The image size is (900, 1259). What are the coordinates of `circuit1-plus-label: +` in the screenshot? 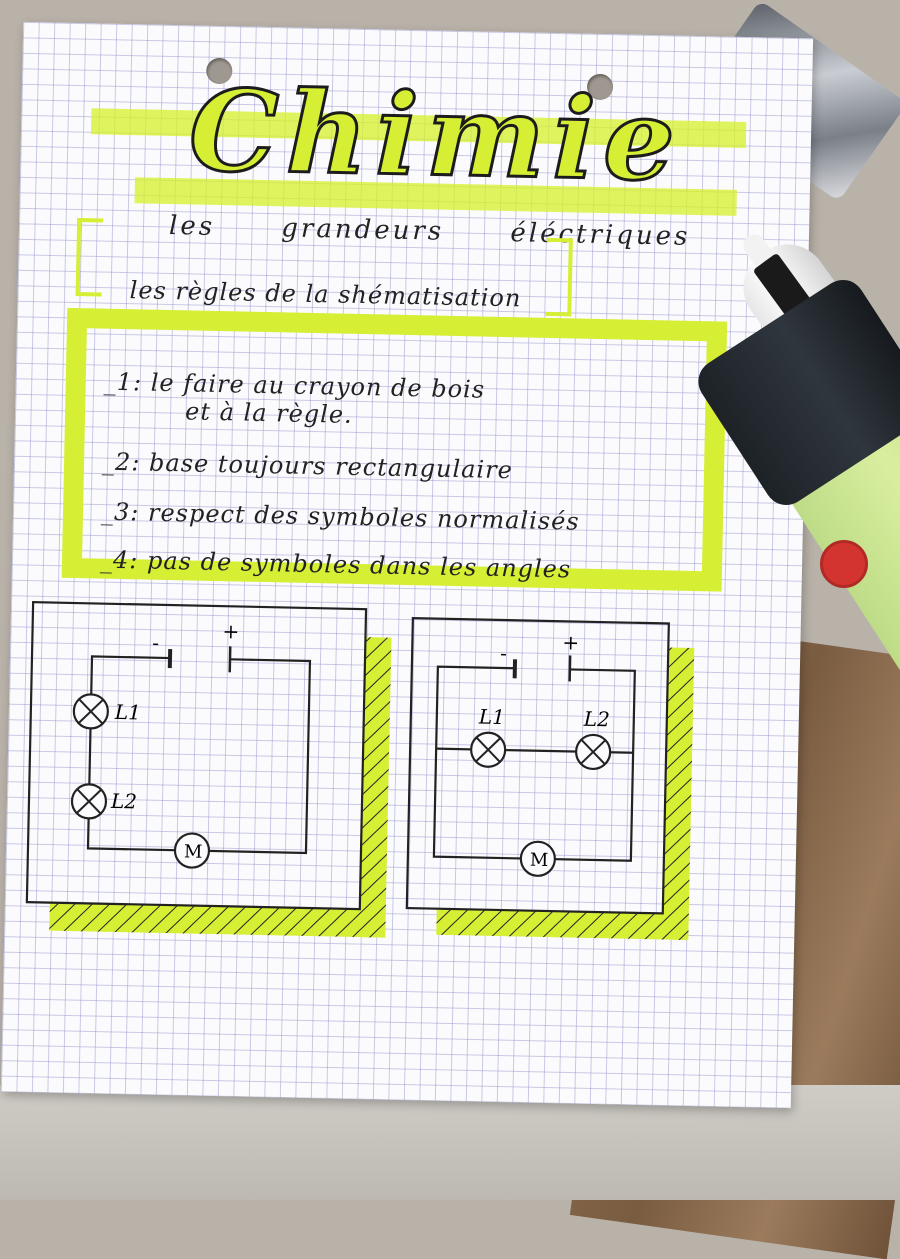 It's located at (230, 631).